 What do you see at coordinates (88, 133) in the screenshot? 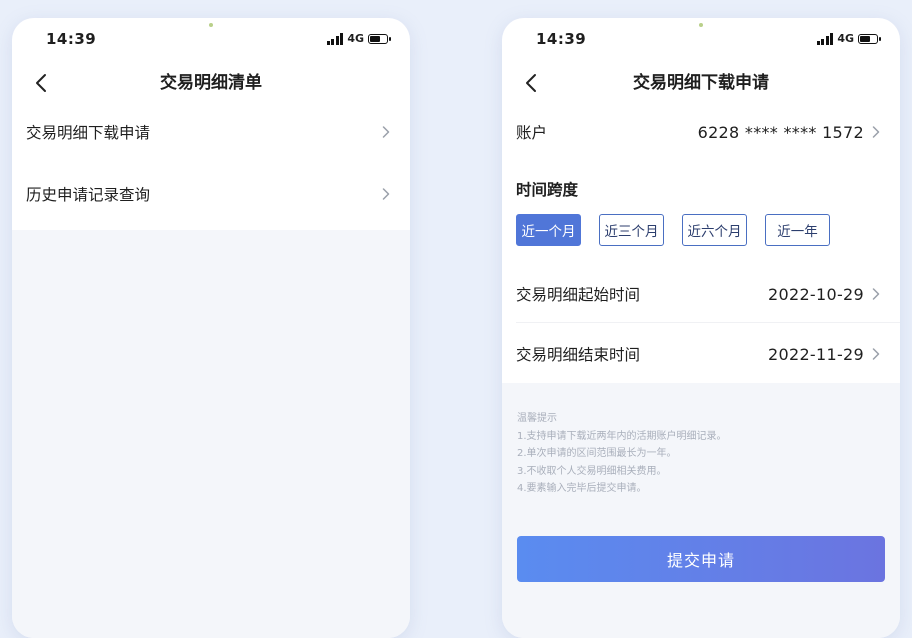
I see `menu-item-label: 交易明细下载申请` at bounding box center [88, 133].